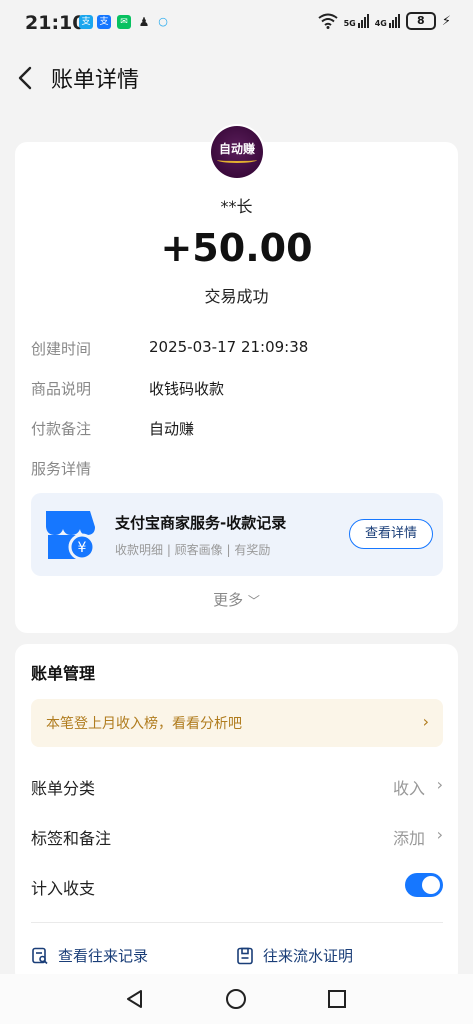 Image resolution: width=473 pixels, height=1024 pixels. What do you see at coordinates (172, 429) in the screenshot?
I see `detail-value: 自动赚` at bounding box center [172, 429].